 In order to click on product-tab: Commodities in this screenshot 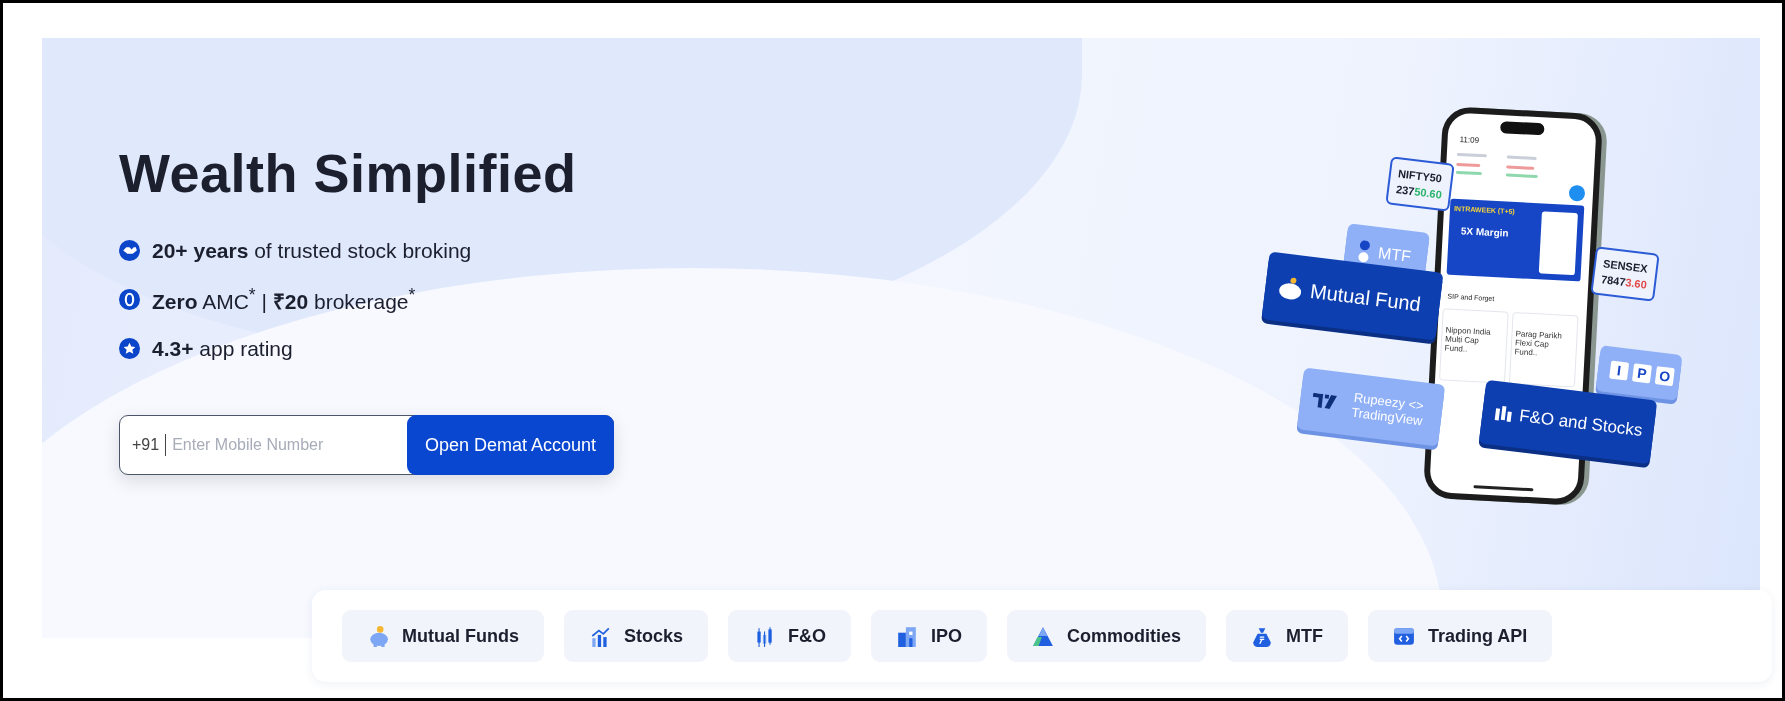, I will do `click(1107, 636)`.